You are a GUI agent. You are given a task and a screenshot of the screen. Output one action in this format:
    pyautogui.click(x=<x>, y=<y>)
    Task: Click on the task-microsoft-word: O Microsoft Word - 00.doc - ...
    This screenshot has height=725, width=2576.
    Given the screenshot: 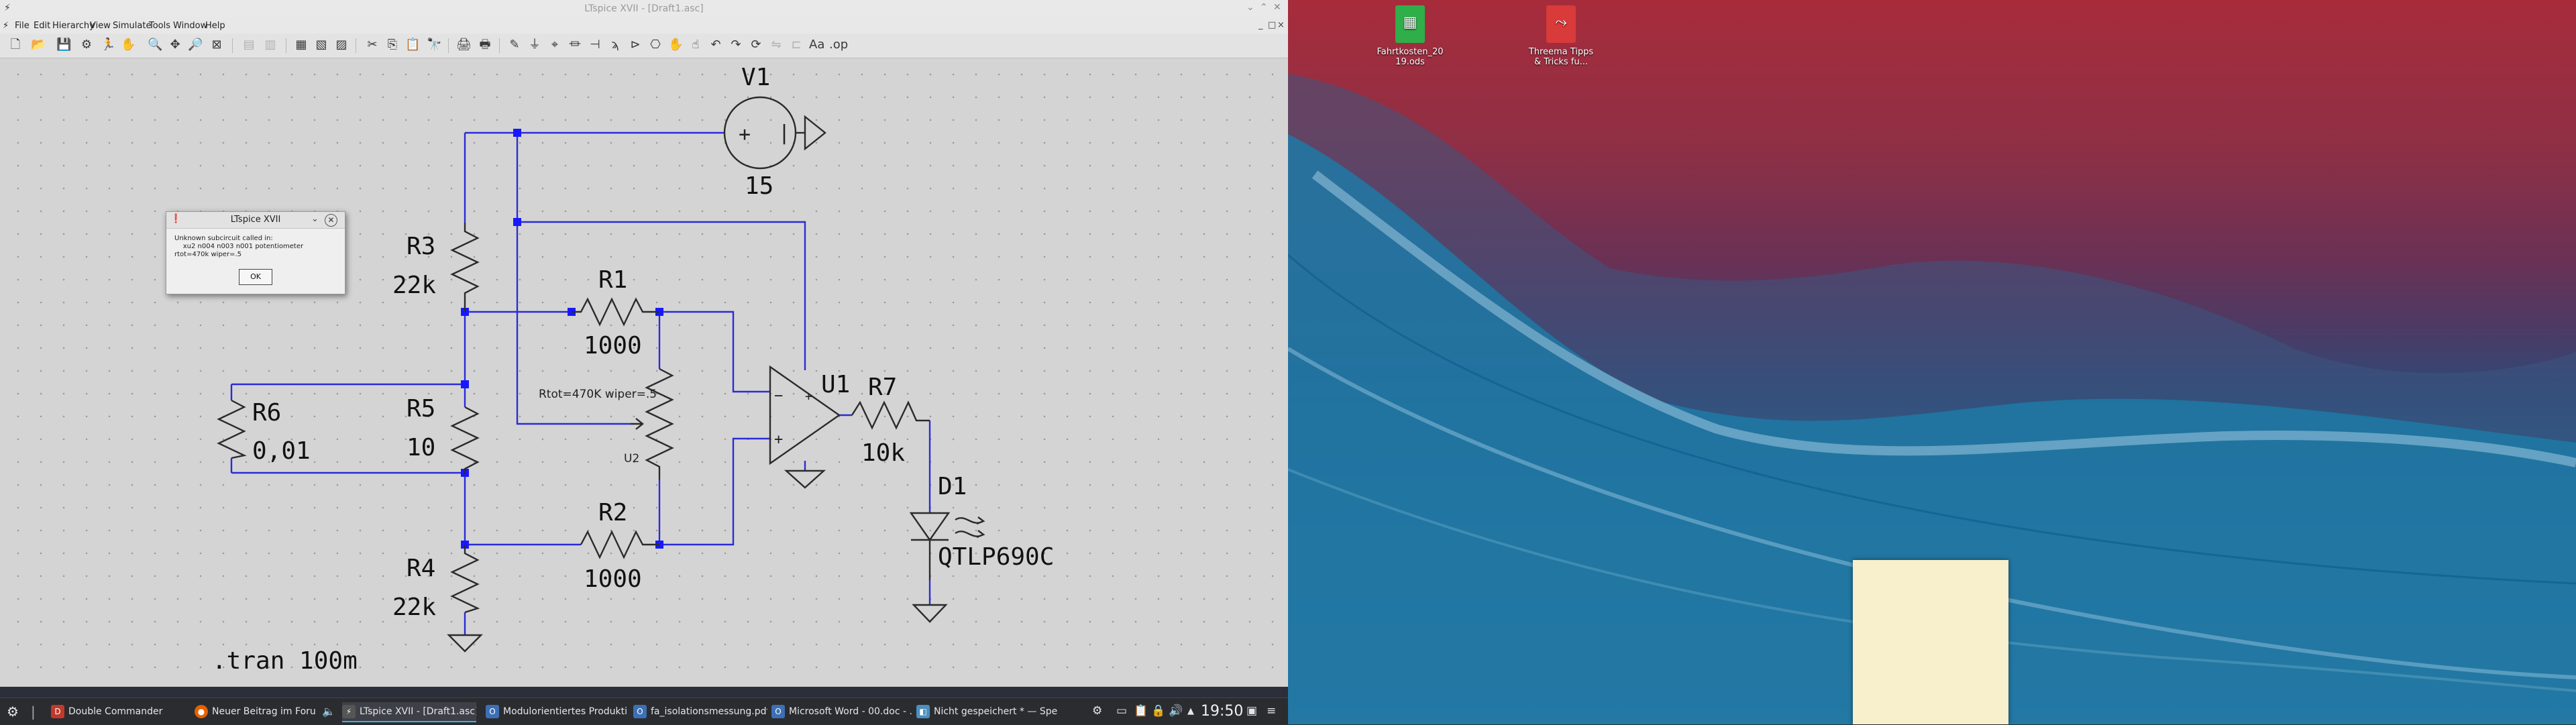 What is the action you would take?
    pyautogui.click(x=841, y=711)
    